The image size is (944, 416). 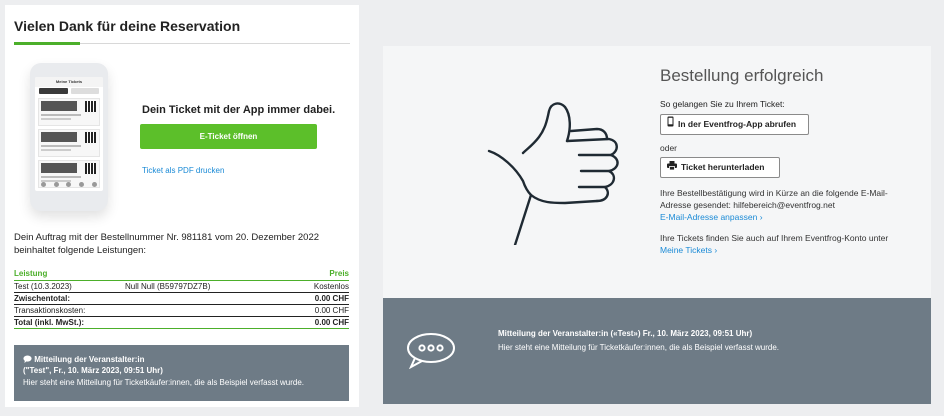 I want to click on total-row: Total (inkl. MwSt.): 0.00 CHF, so click(x=181, y=323).